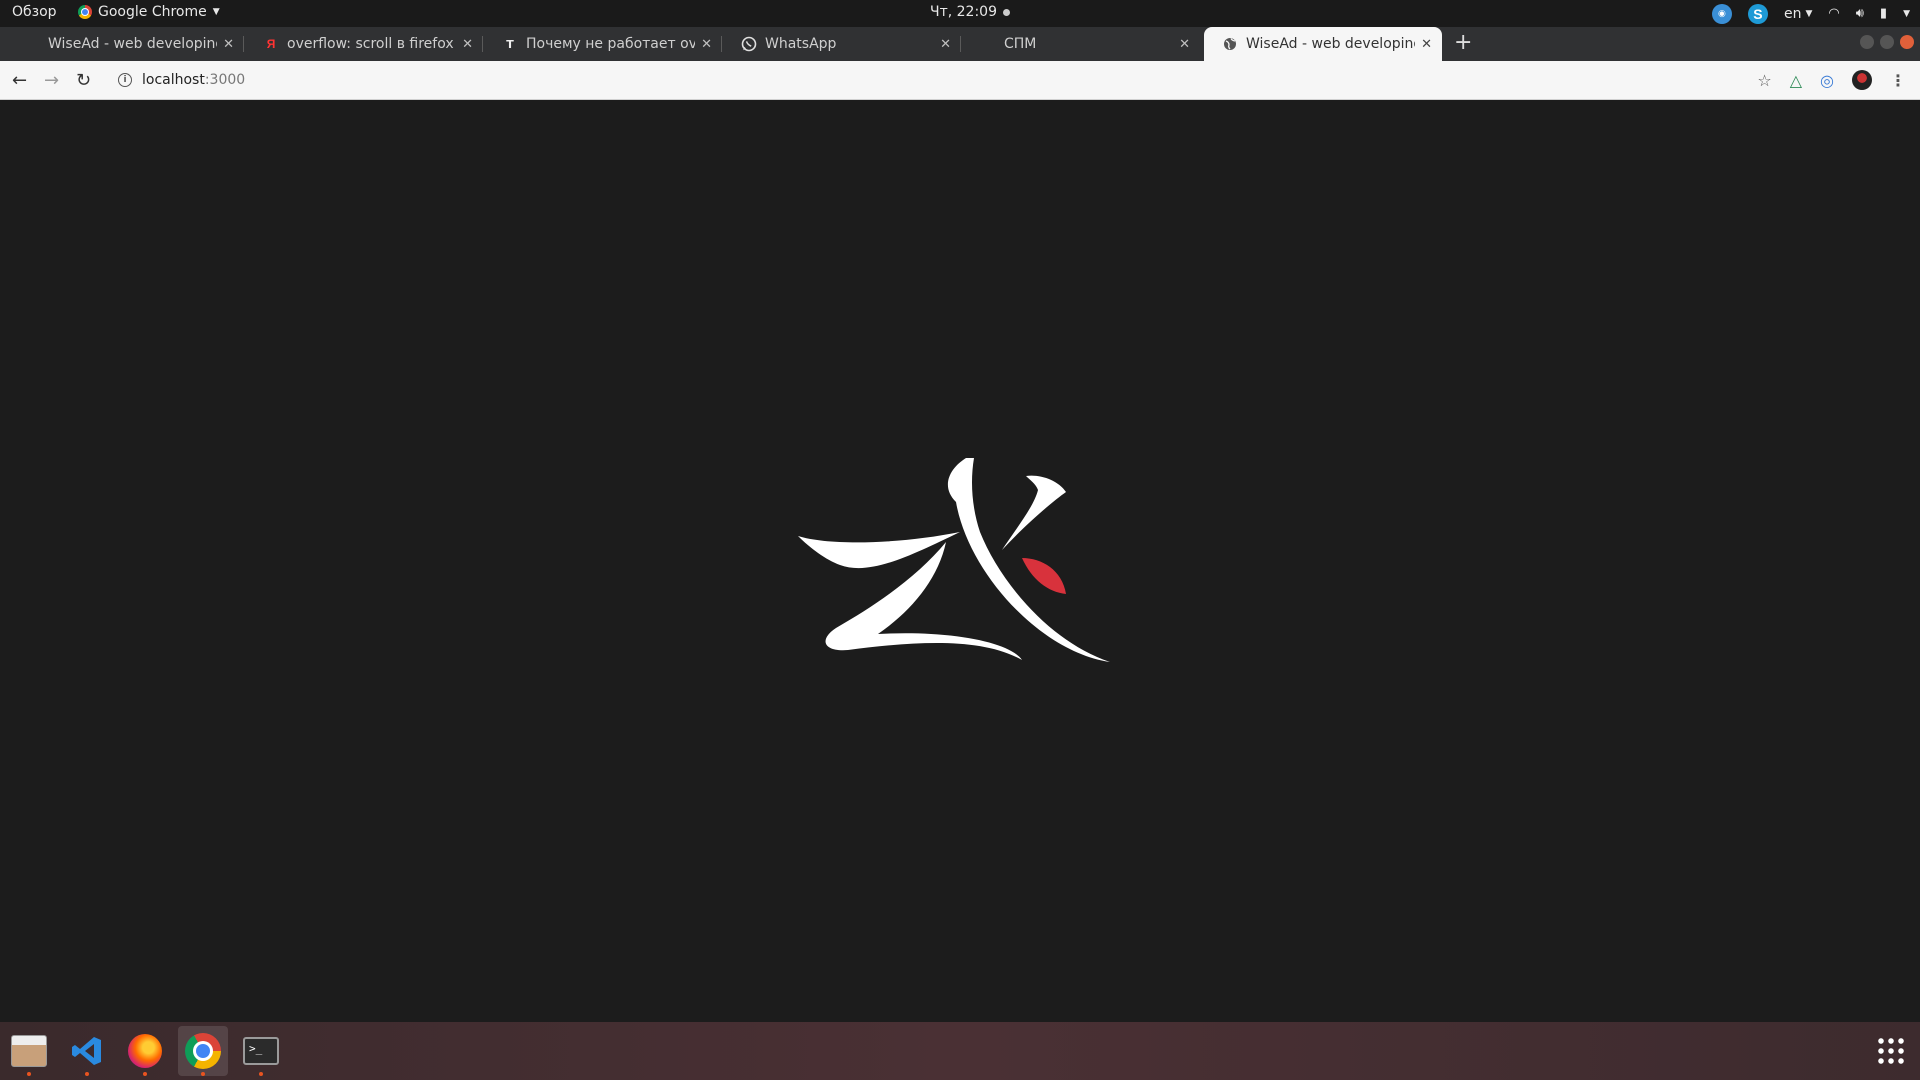  I want to click on url-port: :3000, so click(225, 80).